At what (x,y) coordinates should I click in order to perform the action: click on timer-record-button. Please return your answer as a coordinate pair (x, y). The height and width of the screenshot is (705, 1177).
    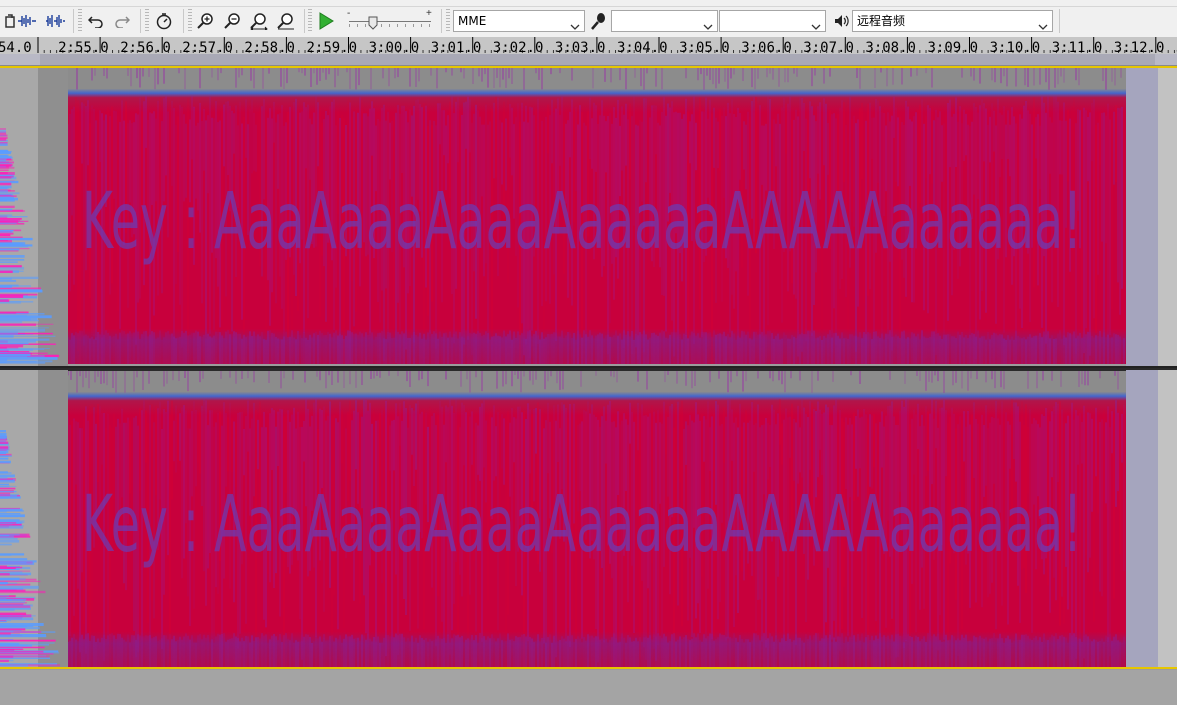
    Looking at the image, I should click on (164, 21).